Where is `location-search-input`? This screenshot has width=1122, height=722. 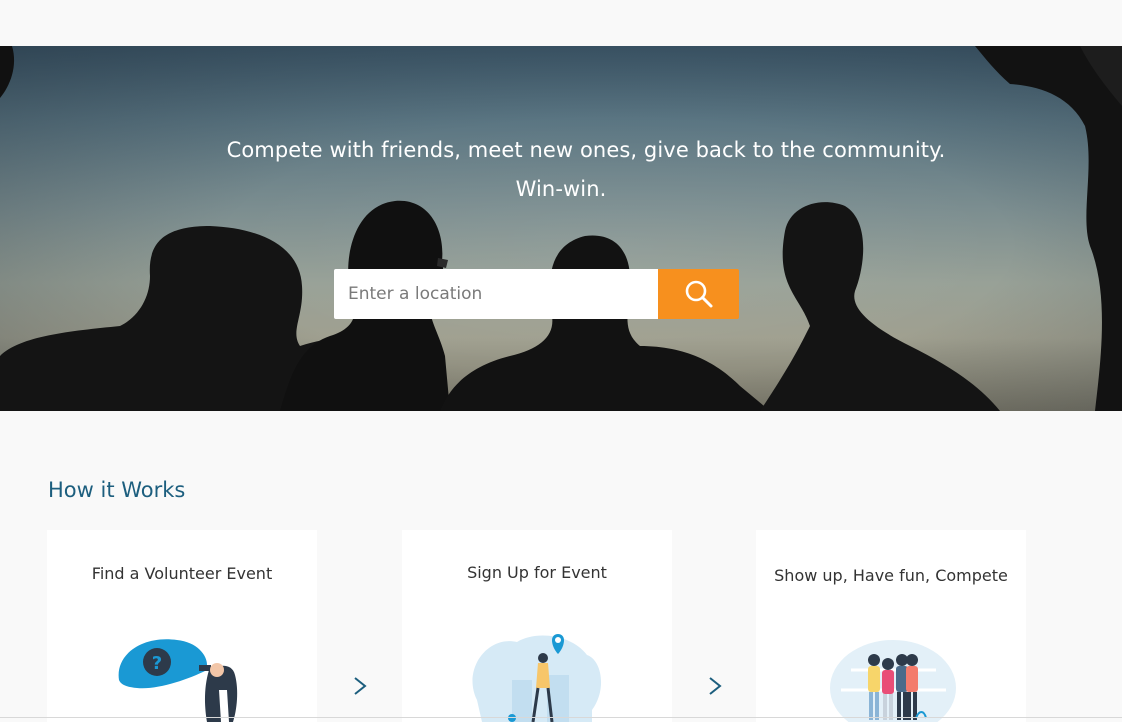 location-search-input is located at coordinates (496, 294).